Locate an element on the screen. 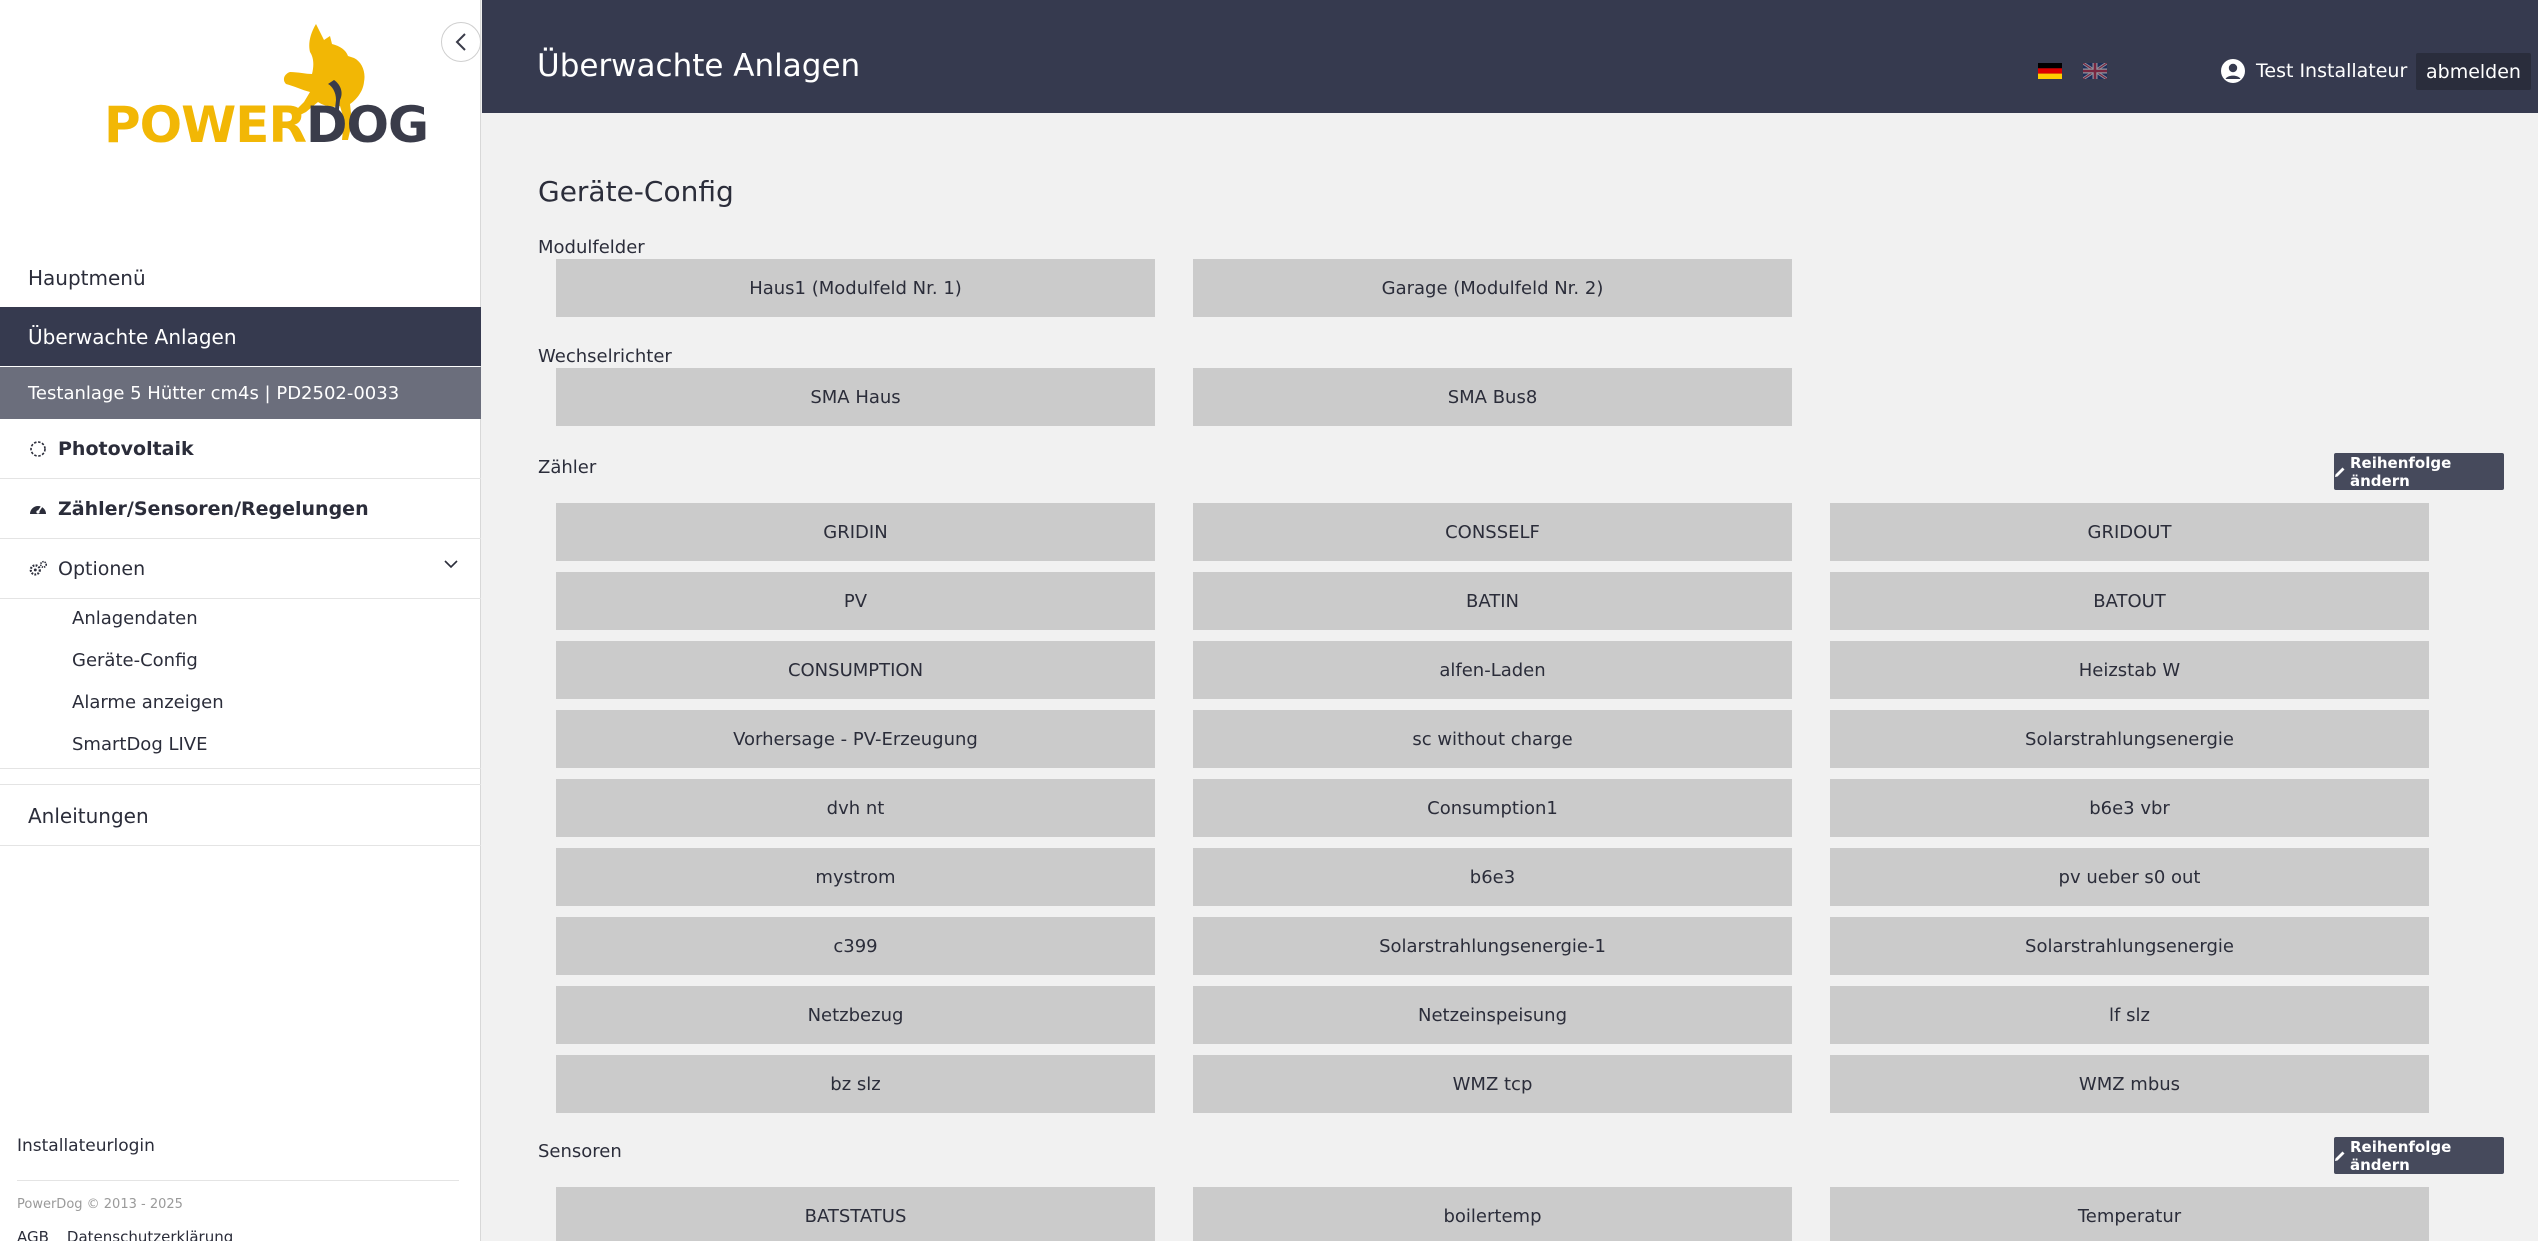 This screenshot has width=2538, height=1241. zaehler-tile: Netzeinspeisung is located at coordinates (1492, 1015).